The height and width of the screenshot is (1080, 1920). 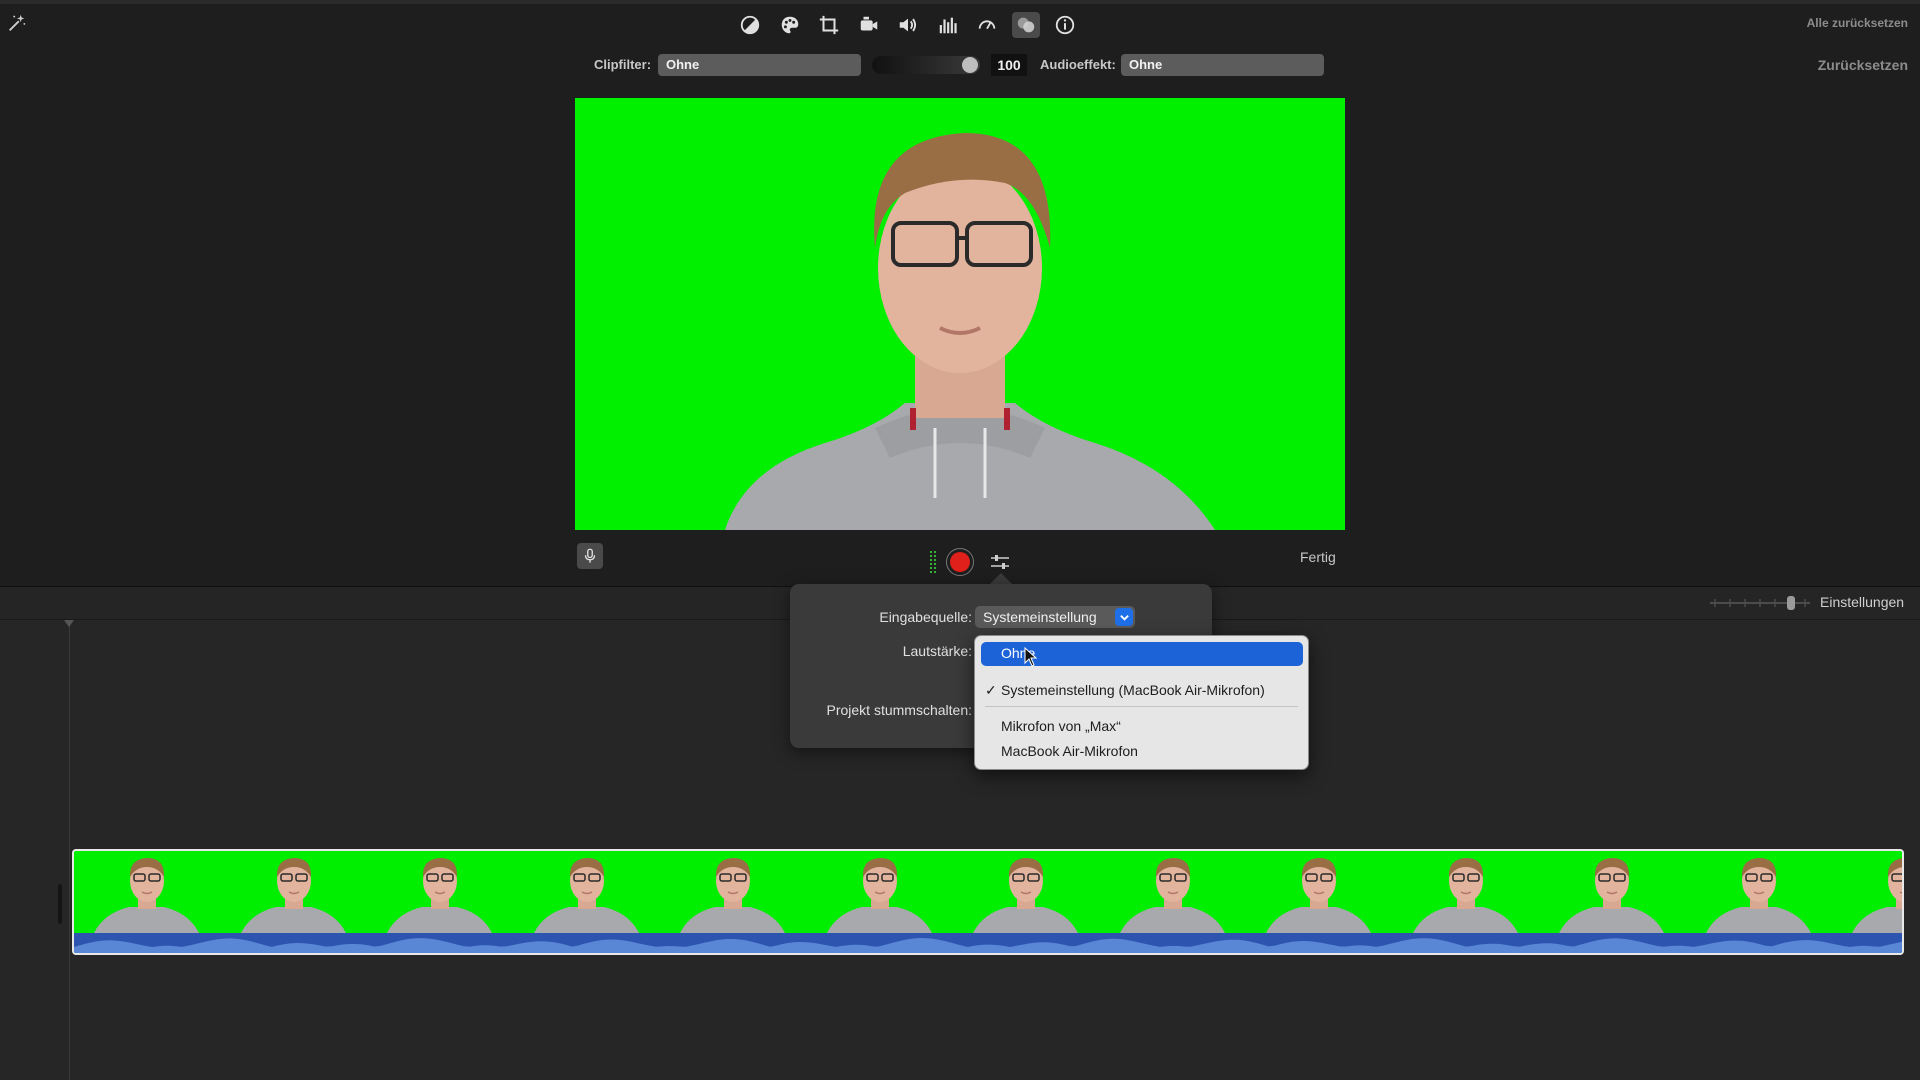 I want to click on volume-icon, so click(x=908, y=25).